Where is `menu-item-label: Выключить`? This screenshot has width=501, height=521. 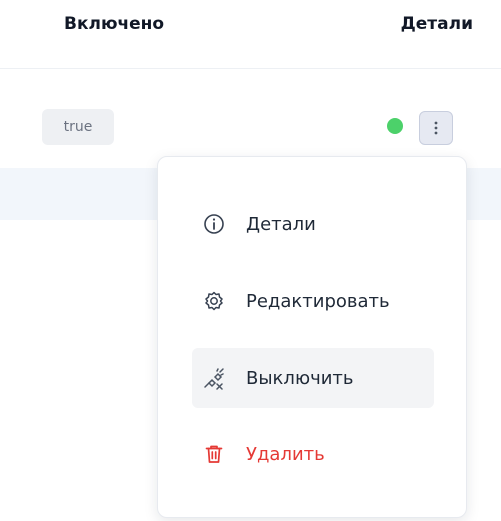 menu-item-label: Выключить is located at coordinates (300, 378).